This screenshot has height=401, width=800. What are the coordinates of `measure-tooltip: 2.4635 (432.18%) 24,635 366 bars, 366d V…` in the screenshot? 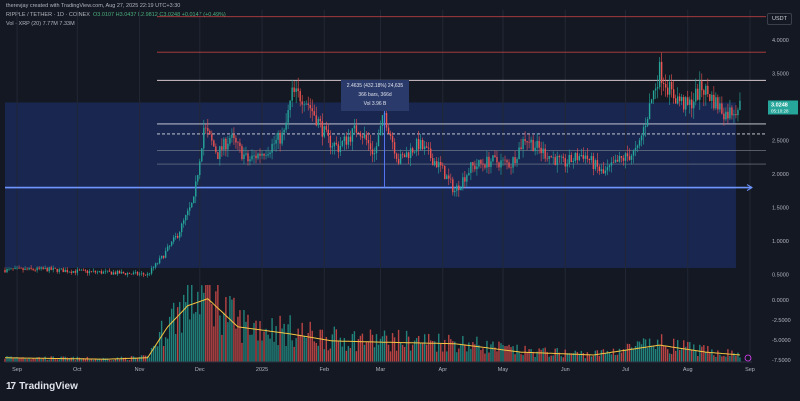 It's located at (375, 95).